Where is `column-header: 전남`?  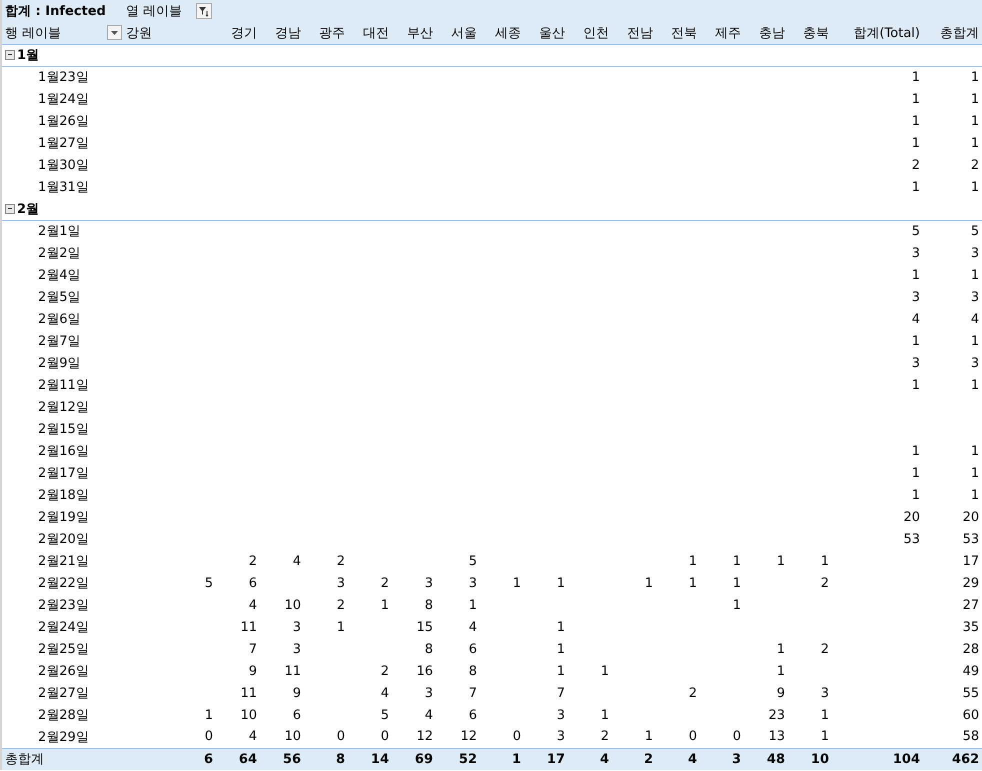 column-header: 전남 is located at coordinates (640, 33).